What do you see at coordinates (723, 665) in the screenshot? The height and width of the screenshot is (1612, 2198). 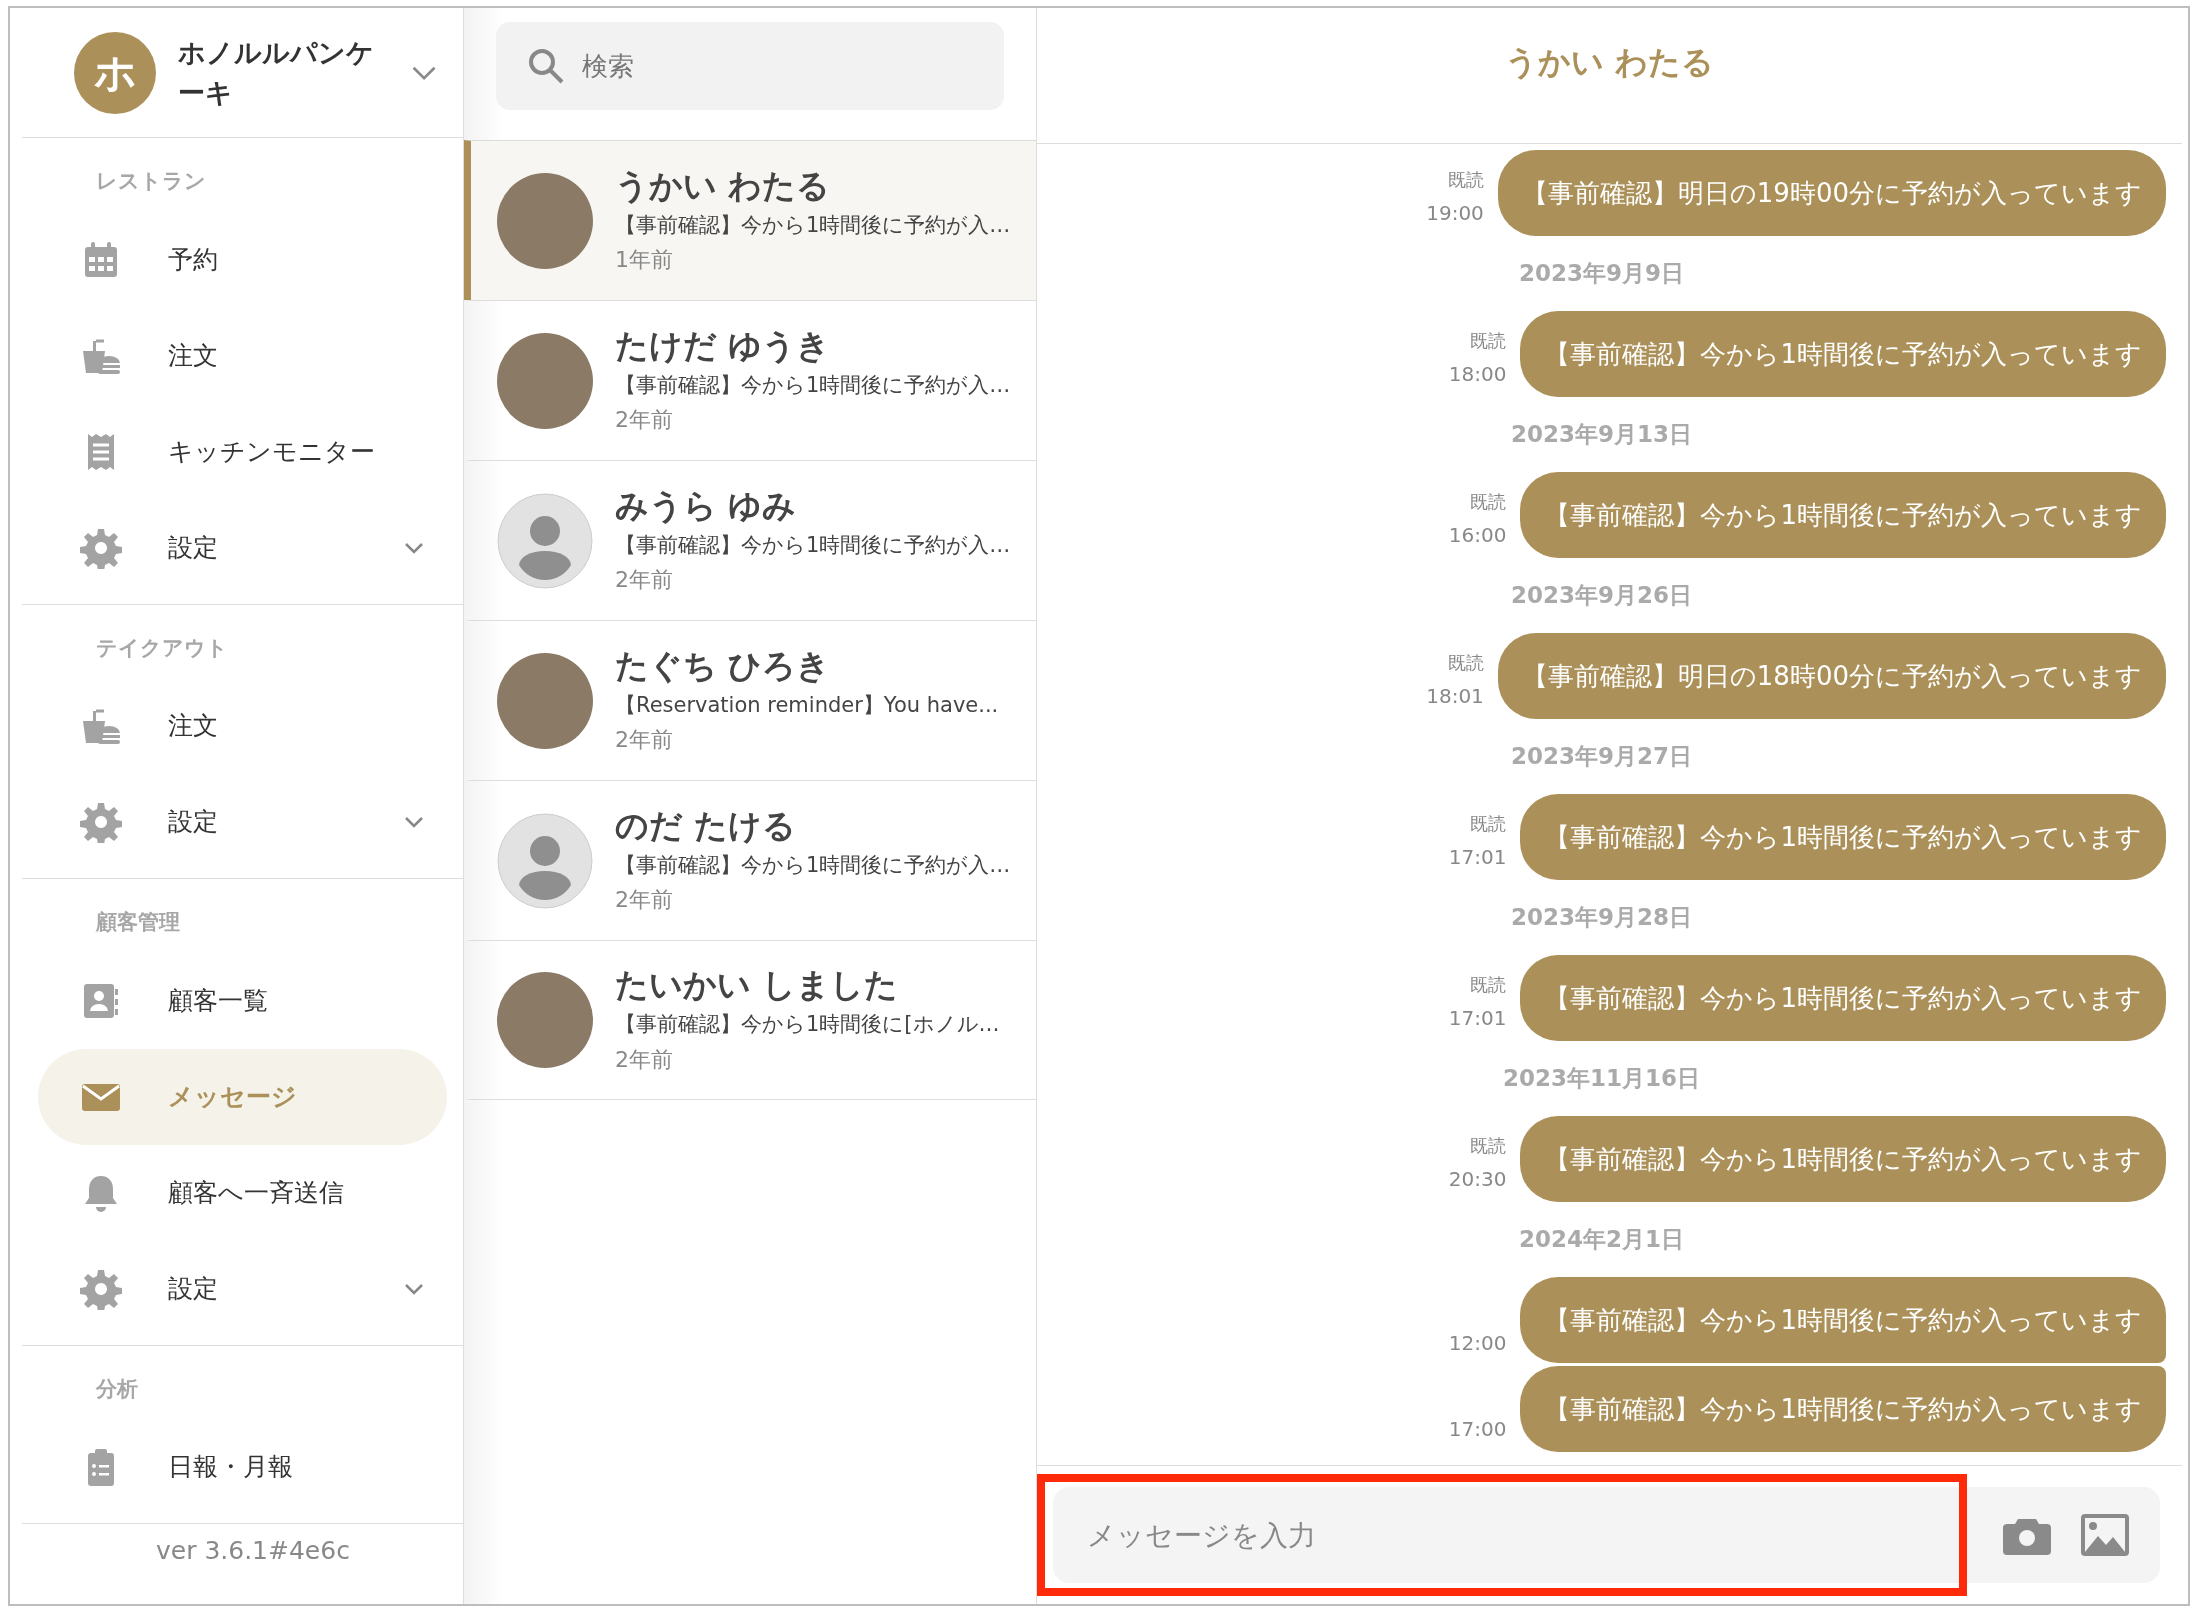 I see `contact-name: たぐち ひろき` at bounding box center [723, 665].